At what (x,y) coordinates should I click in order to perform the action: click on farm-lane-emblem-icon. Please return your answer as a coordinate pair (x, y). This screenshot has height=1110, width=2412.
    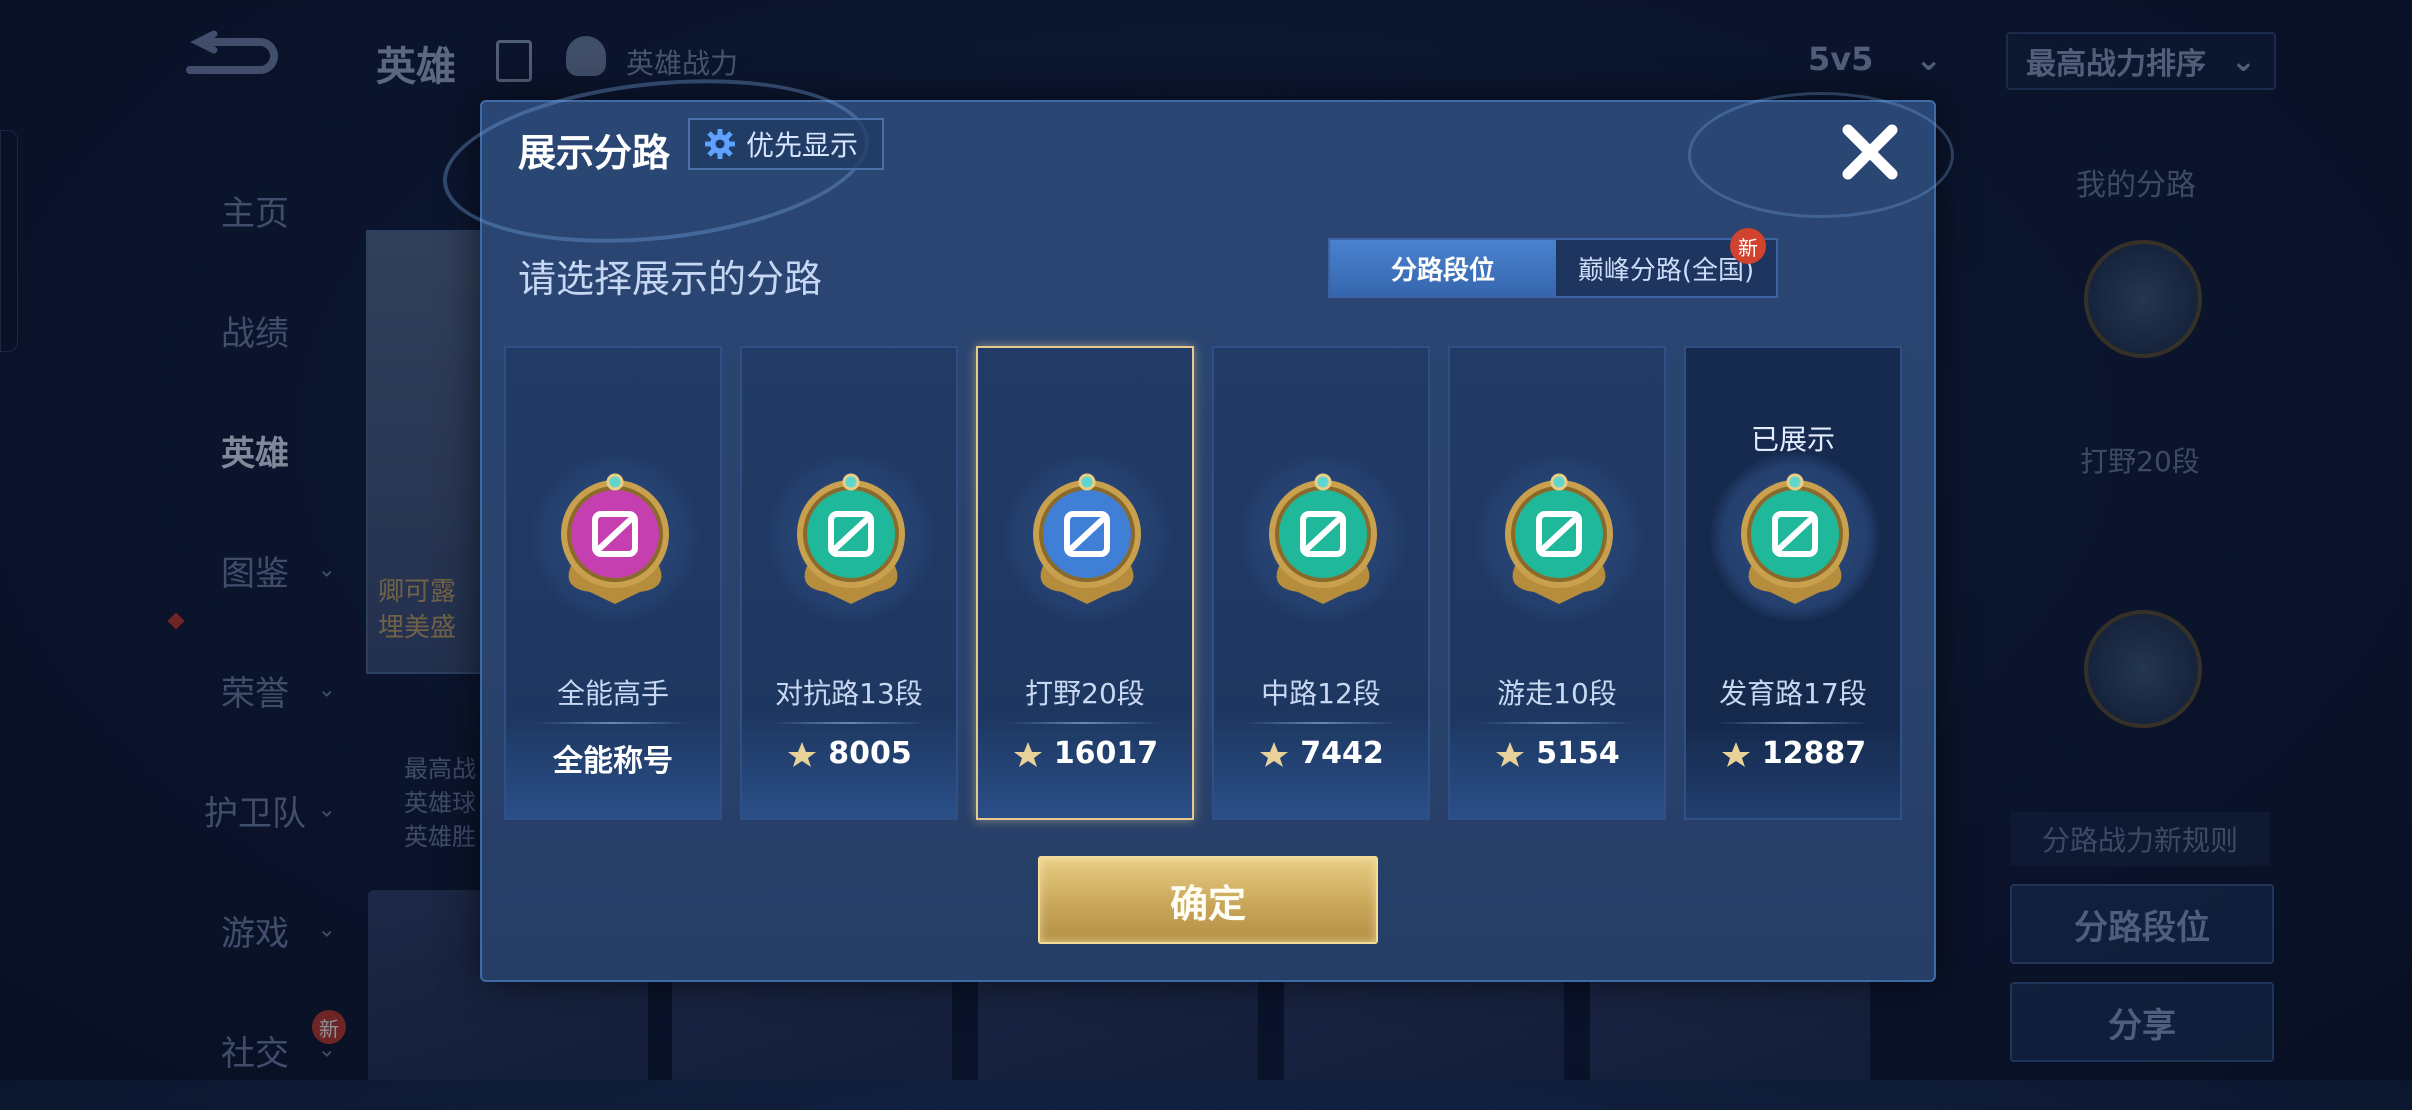
    Looking at the image, I should click on (1795, 538).